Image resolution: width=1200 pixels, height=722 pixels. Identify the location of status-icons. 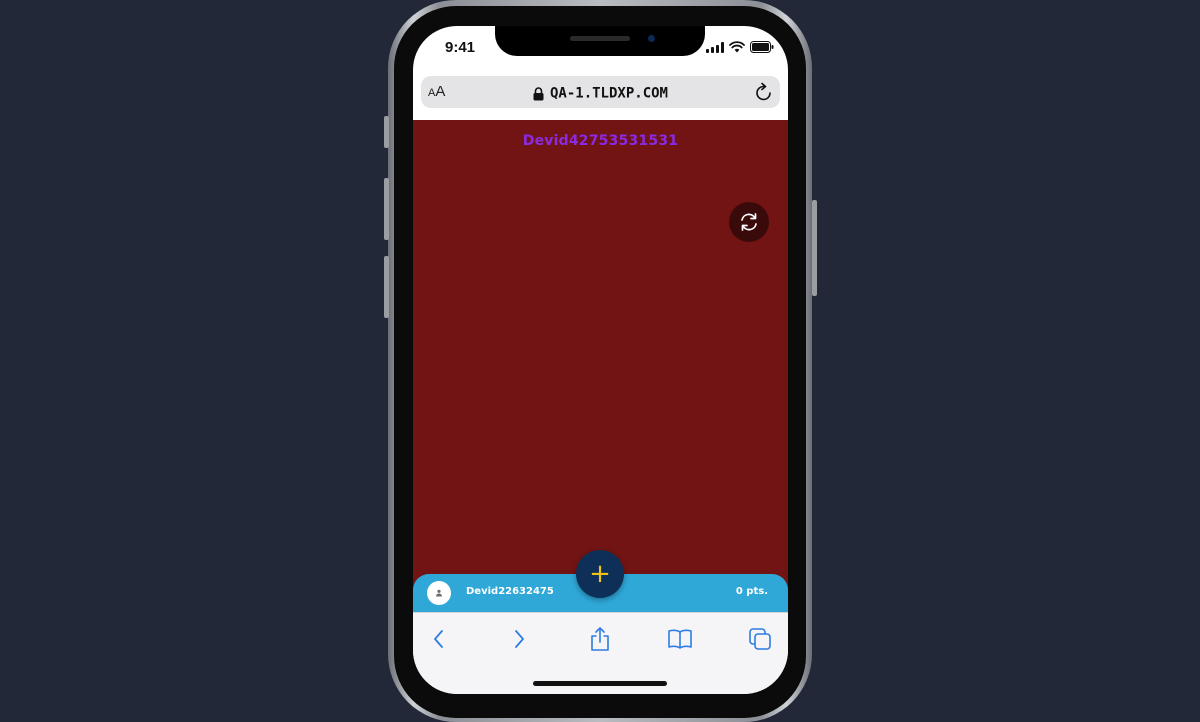
(740, 47).